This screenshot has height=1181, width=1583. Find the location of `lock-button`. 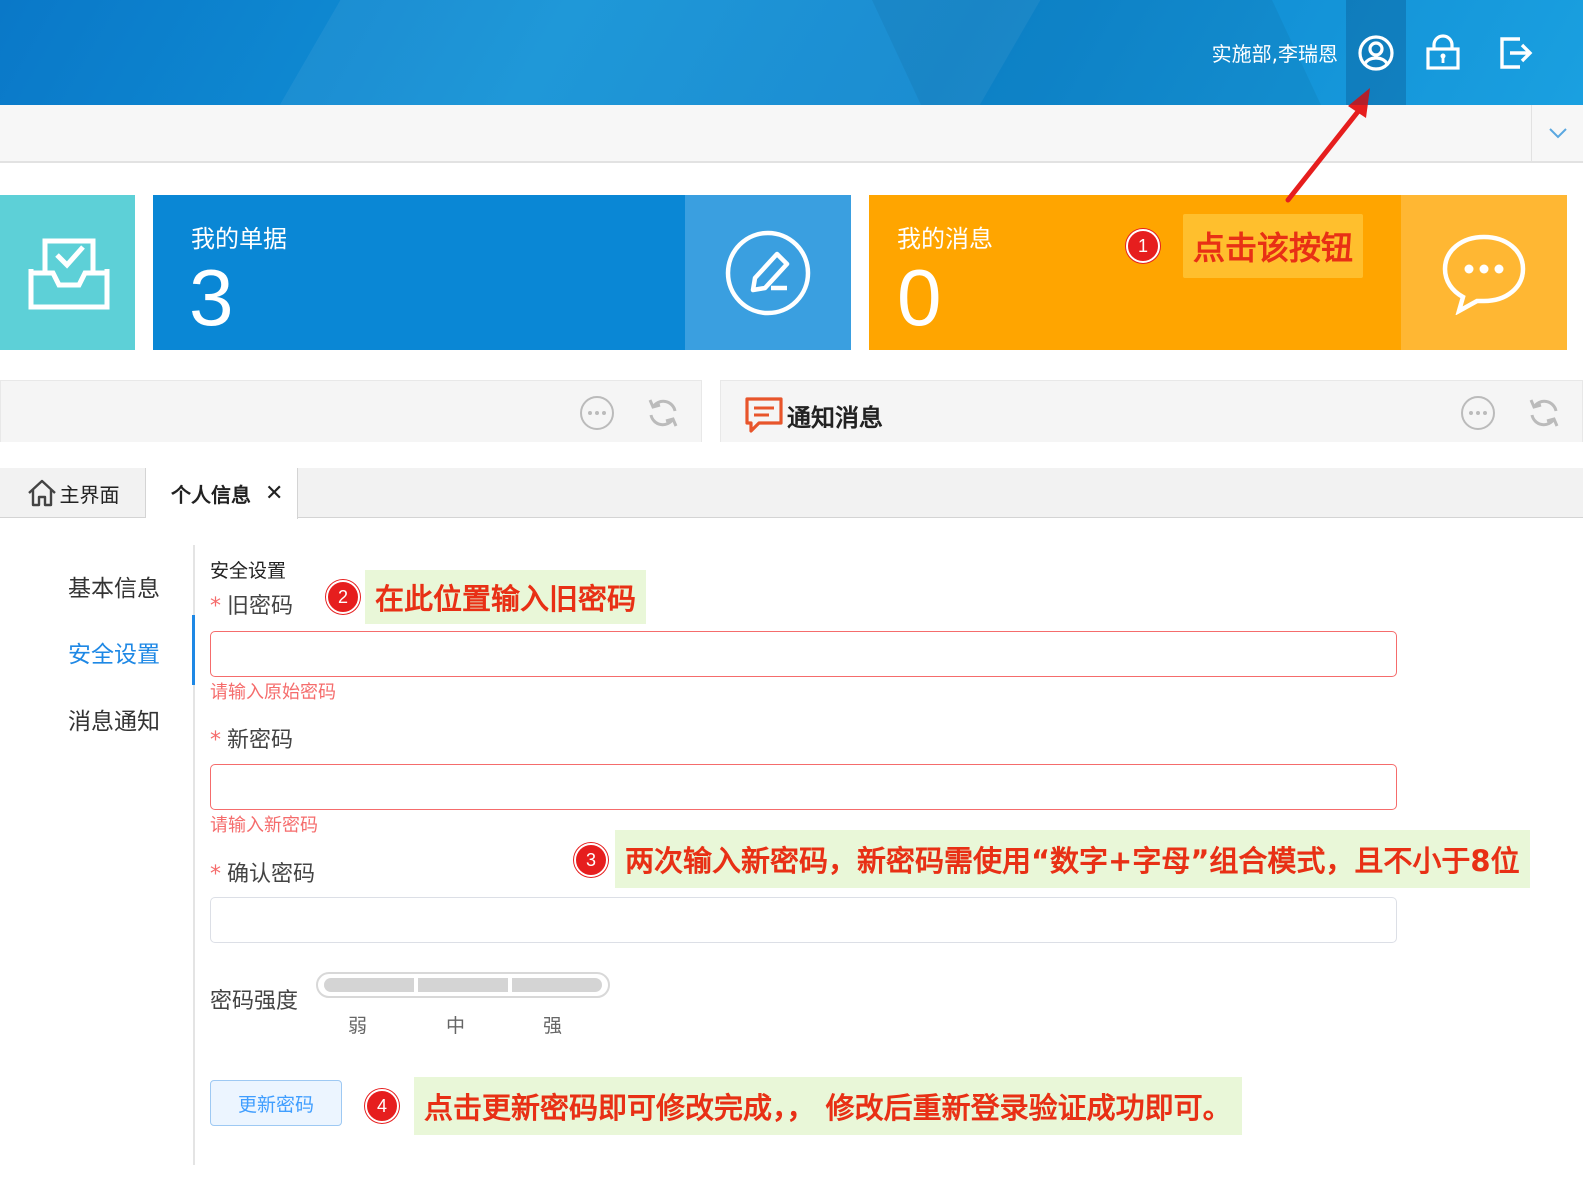

lock-button is located at coordinates (1443, 52).